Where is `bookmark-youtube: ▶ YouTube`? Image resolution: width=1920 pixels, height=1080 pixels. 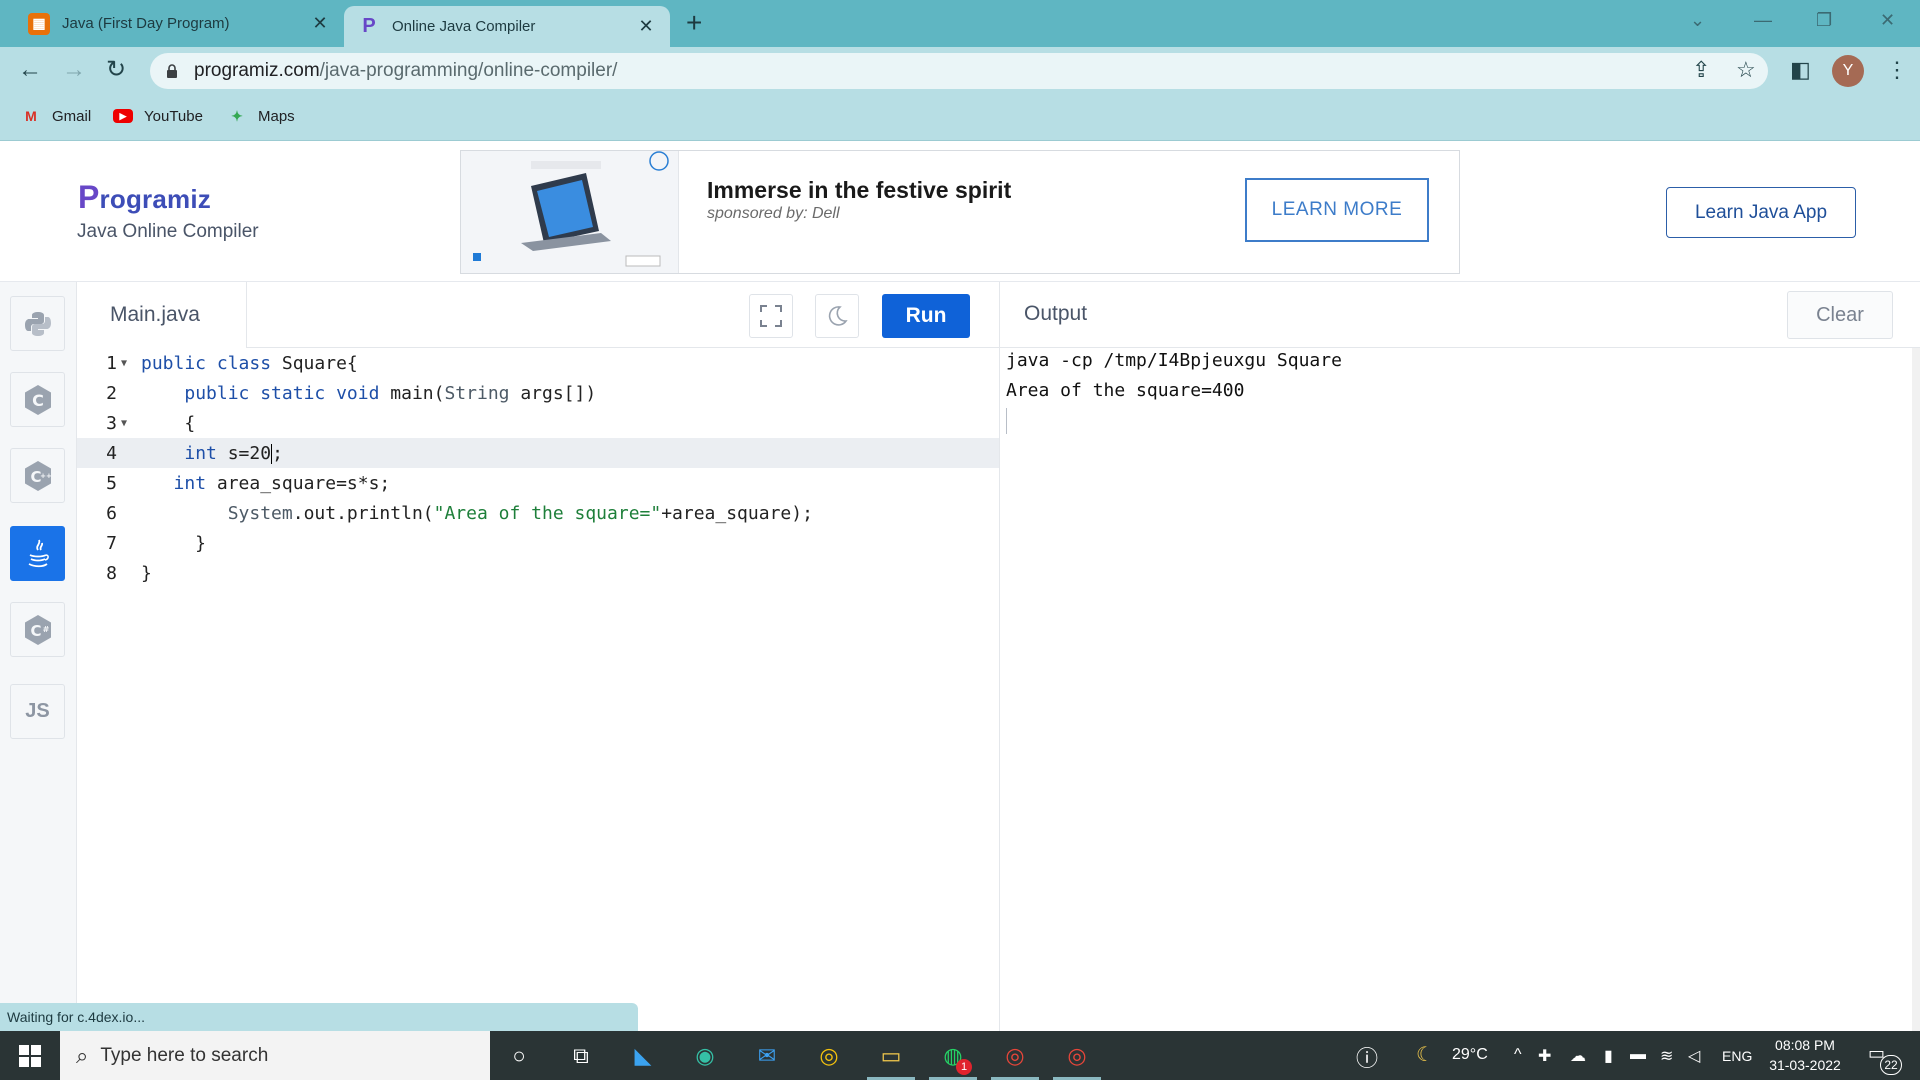
bookmark-youtube: ▶ YouTube is located at coordinates (157, 116).